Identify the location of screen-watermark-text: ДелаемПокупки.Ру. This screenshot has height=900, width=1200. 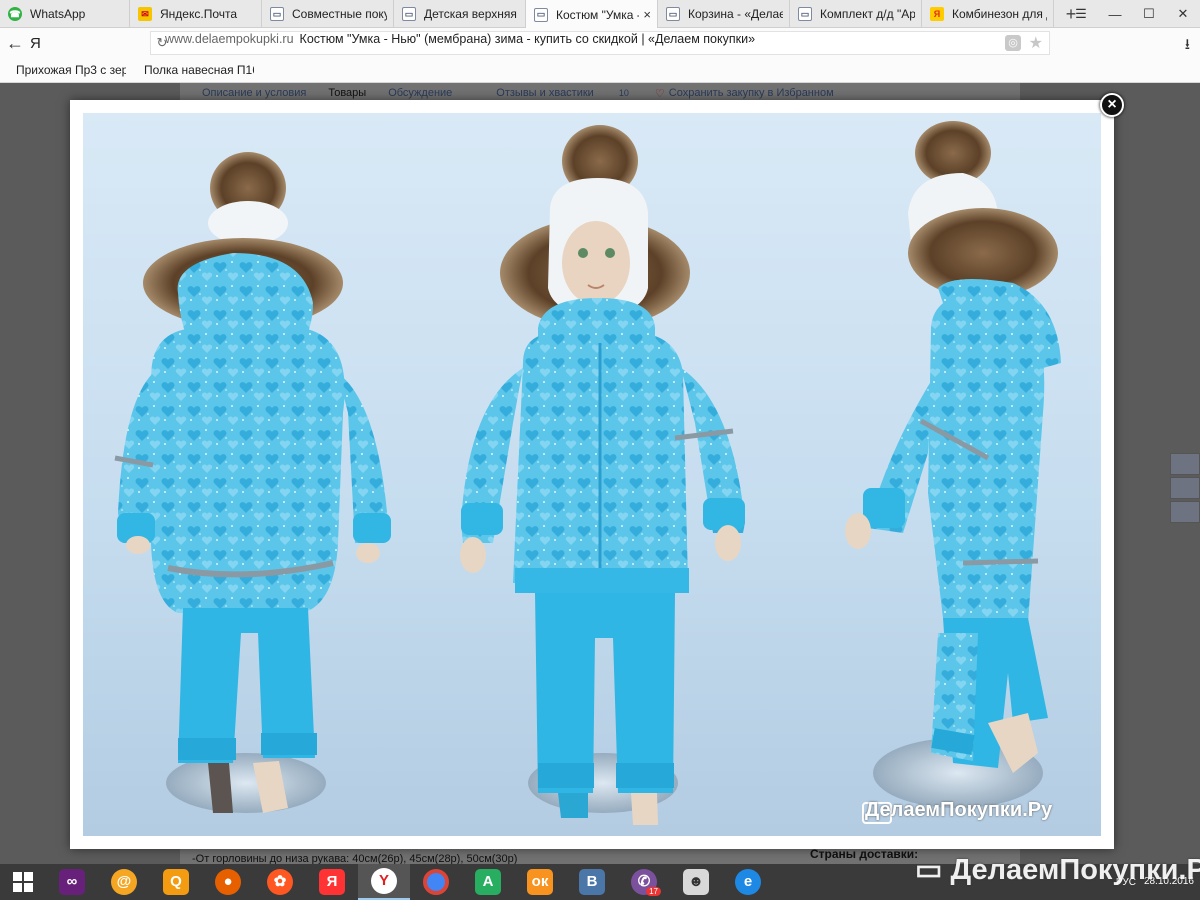
(1075, 870).